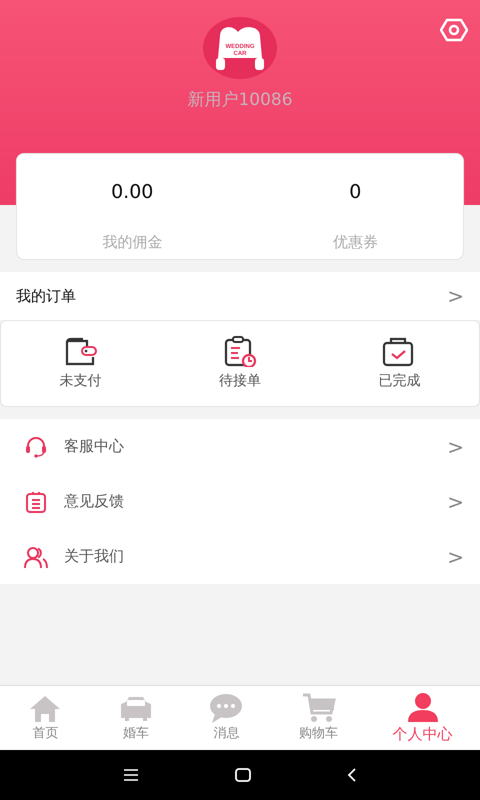  I want to click on back-icon, so click(352, 775).